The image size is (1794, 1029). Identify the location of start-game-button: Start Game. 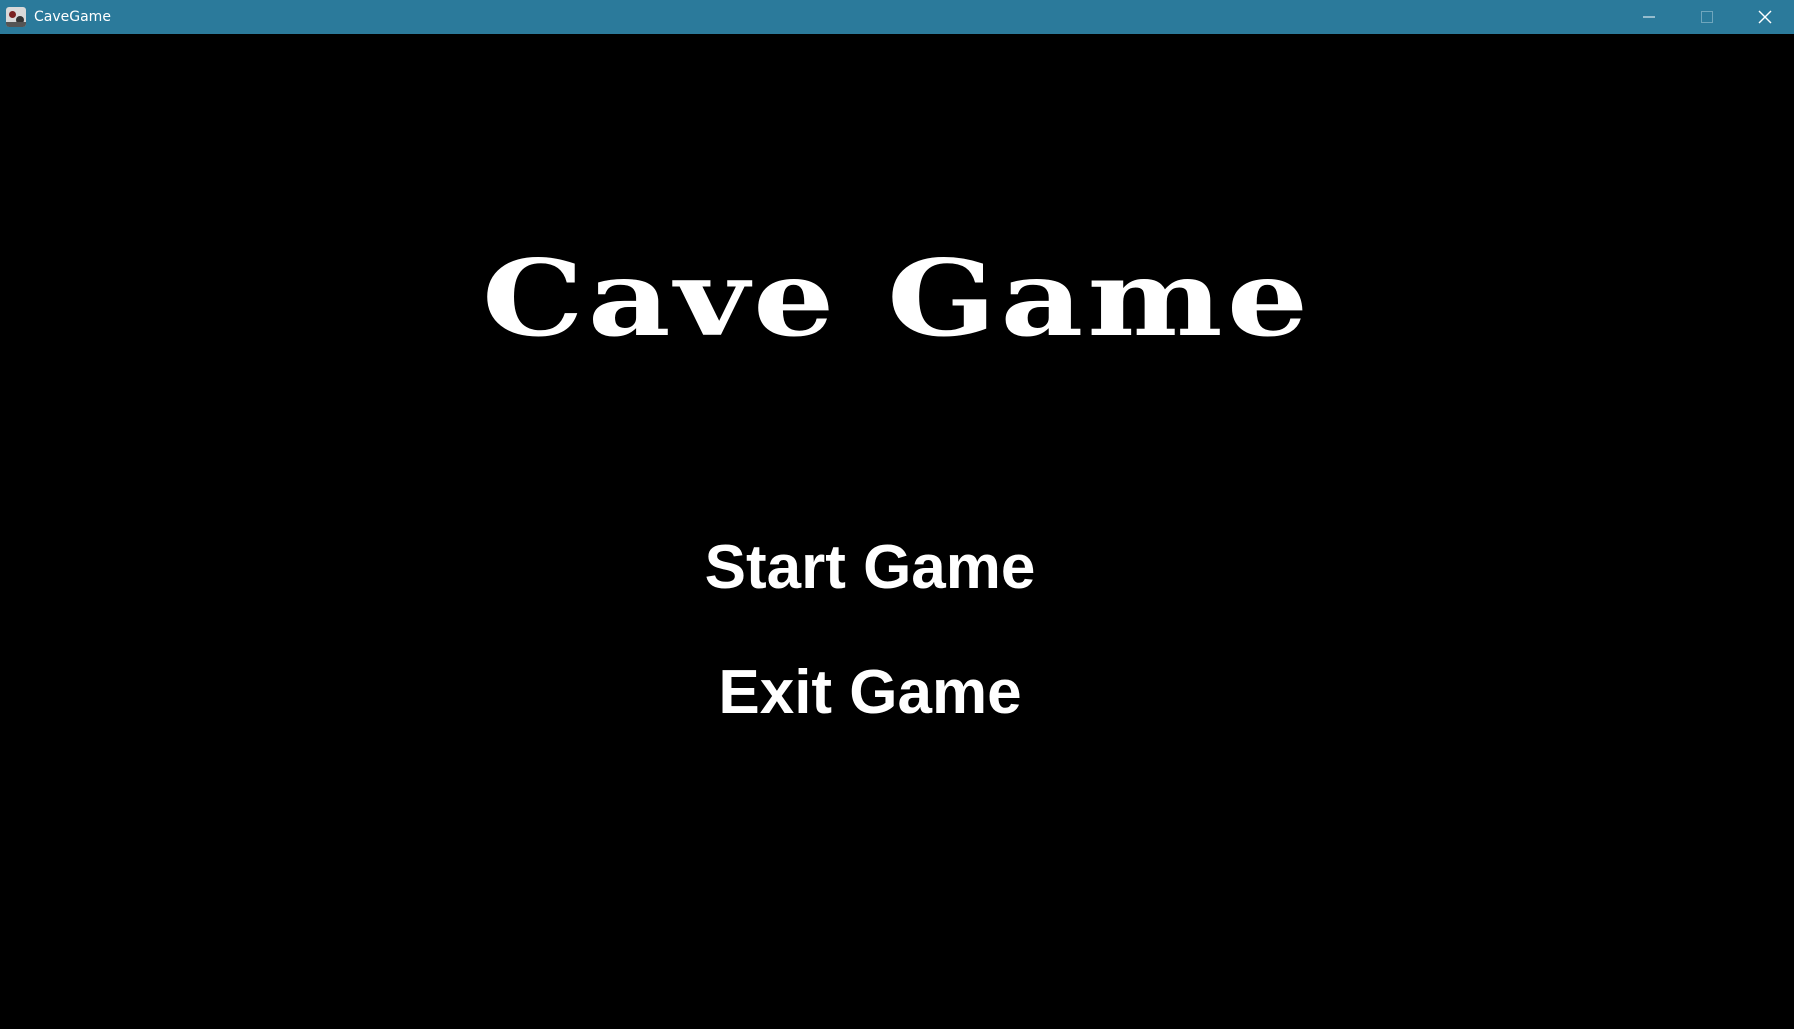
(870, 568).